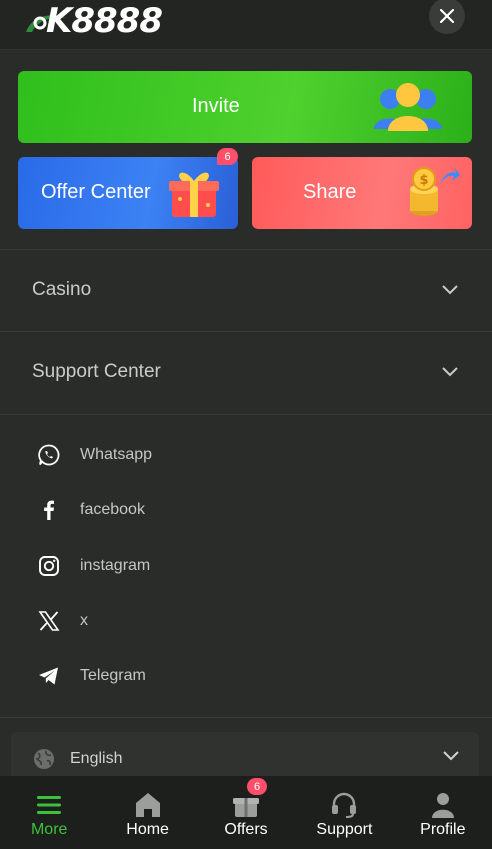  I want to click on nav-more: More, so click(49, 812).